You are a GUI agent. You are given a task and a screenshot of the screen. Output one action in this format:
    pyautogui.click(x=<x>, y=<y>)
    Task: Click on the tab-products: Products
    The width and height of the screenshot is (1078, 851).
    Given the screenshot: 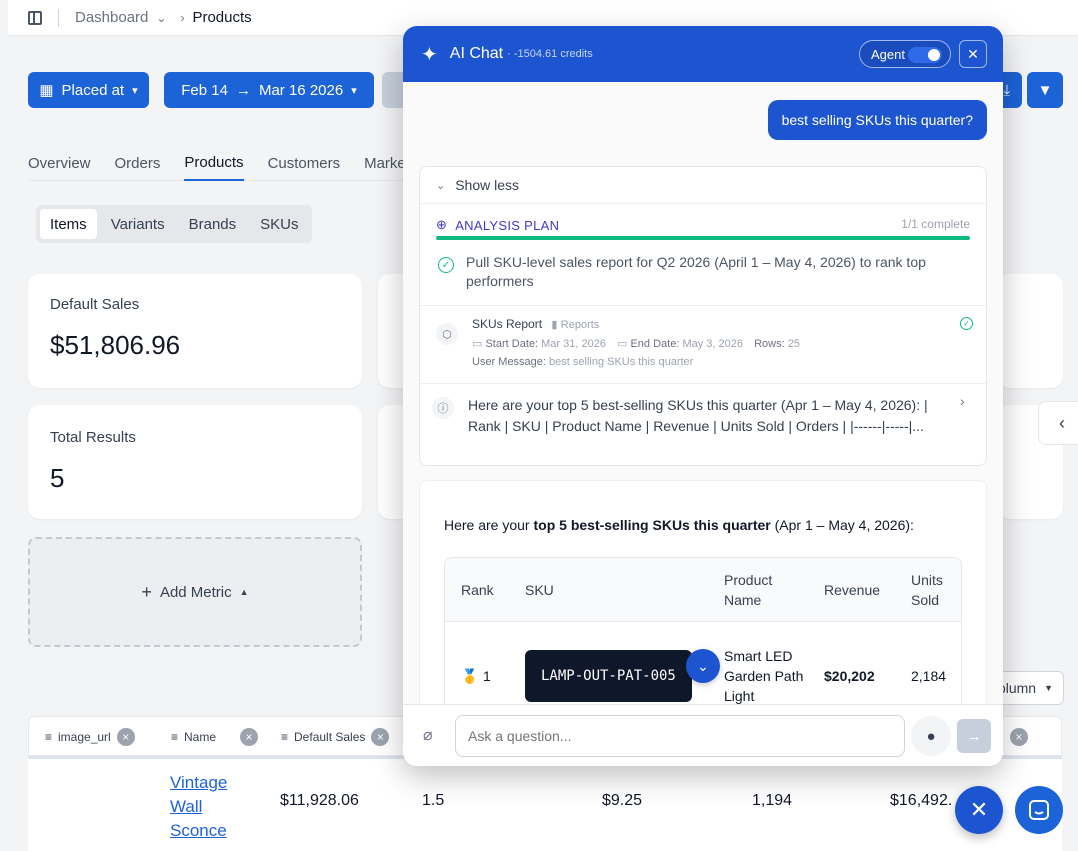 What is the action you would take?
    pyautogui.click(x=214, y=163)
    